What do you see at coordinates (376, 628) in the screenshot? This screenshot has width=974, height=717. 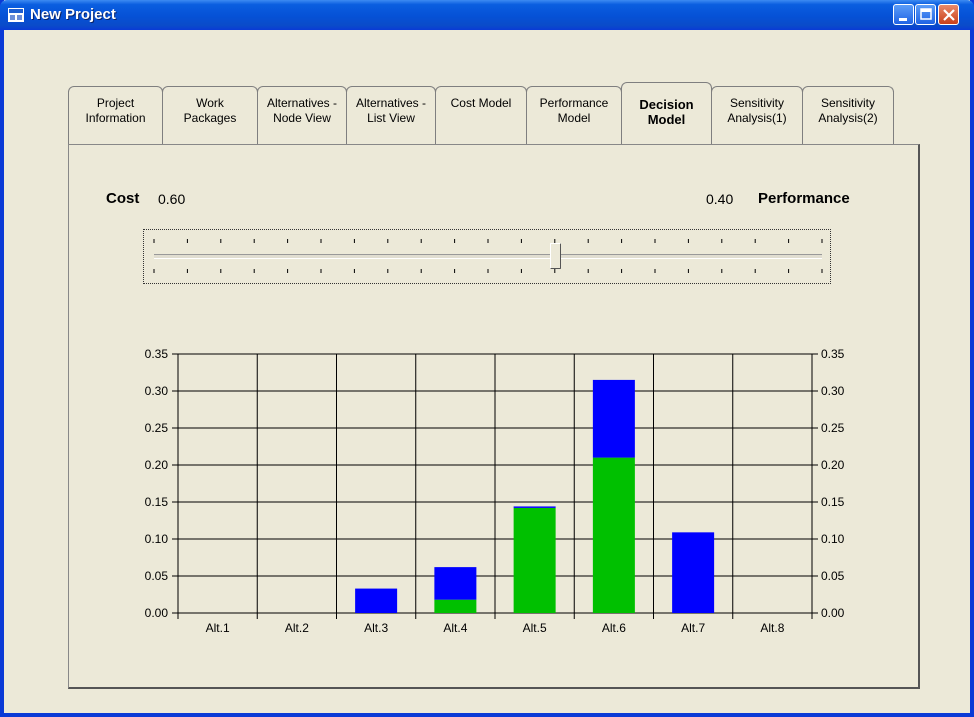 I see `x-tick-label: Alt.3` at bounding box center [376, 628].